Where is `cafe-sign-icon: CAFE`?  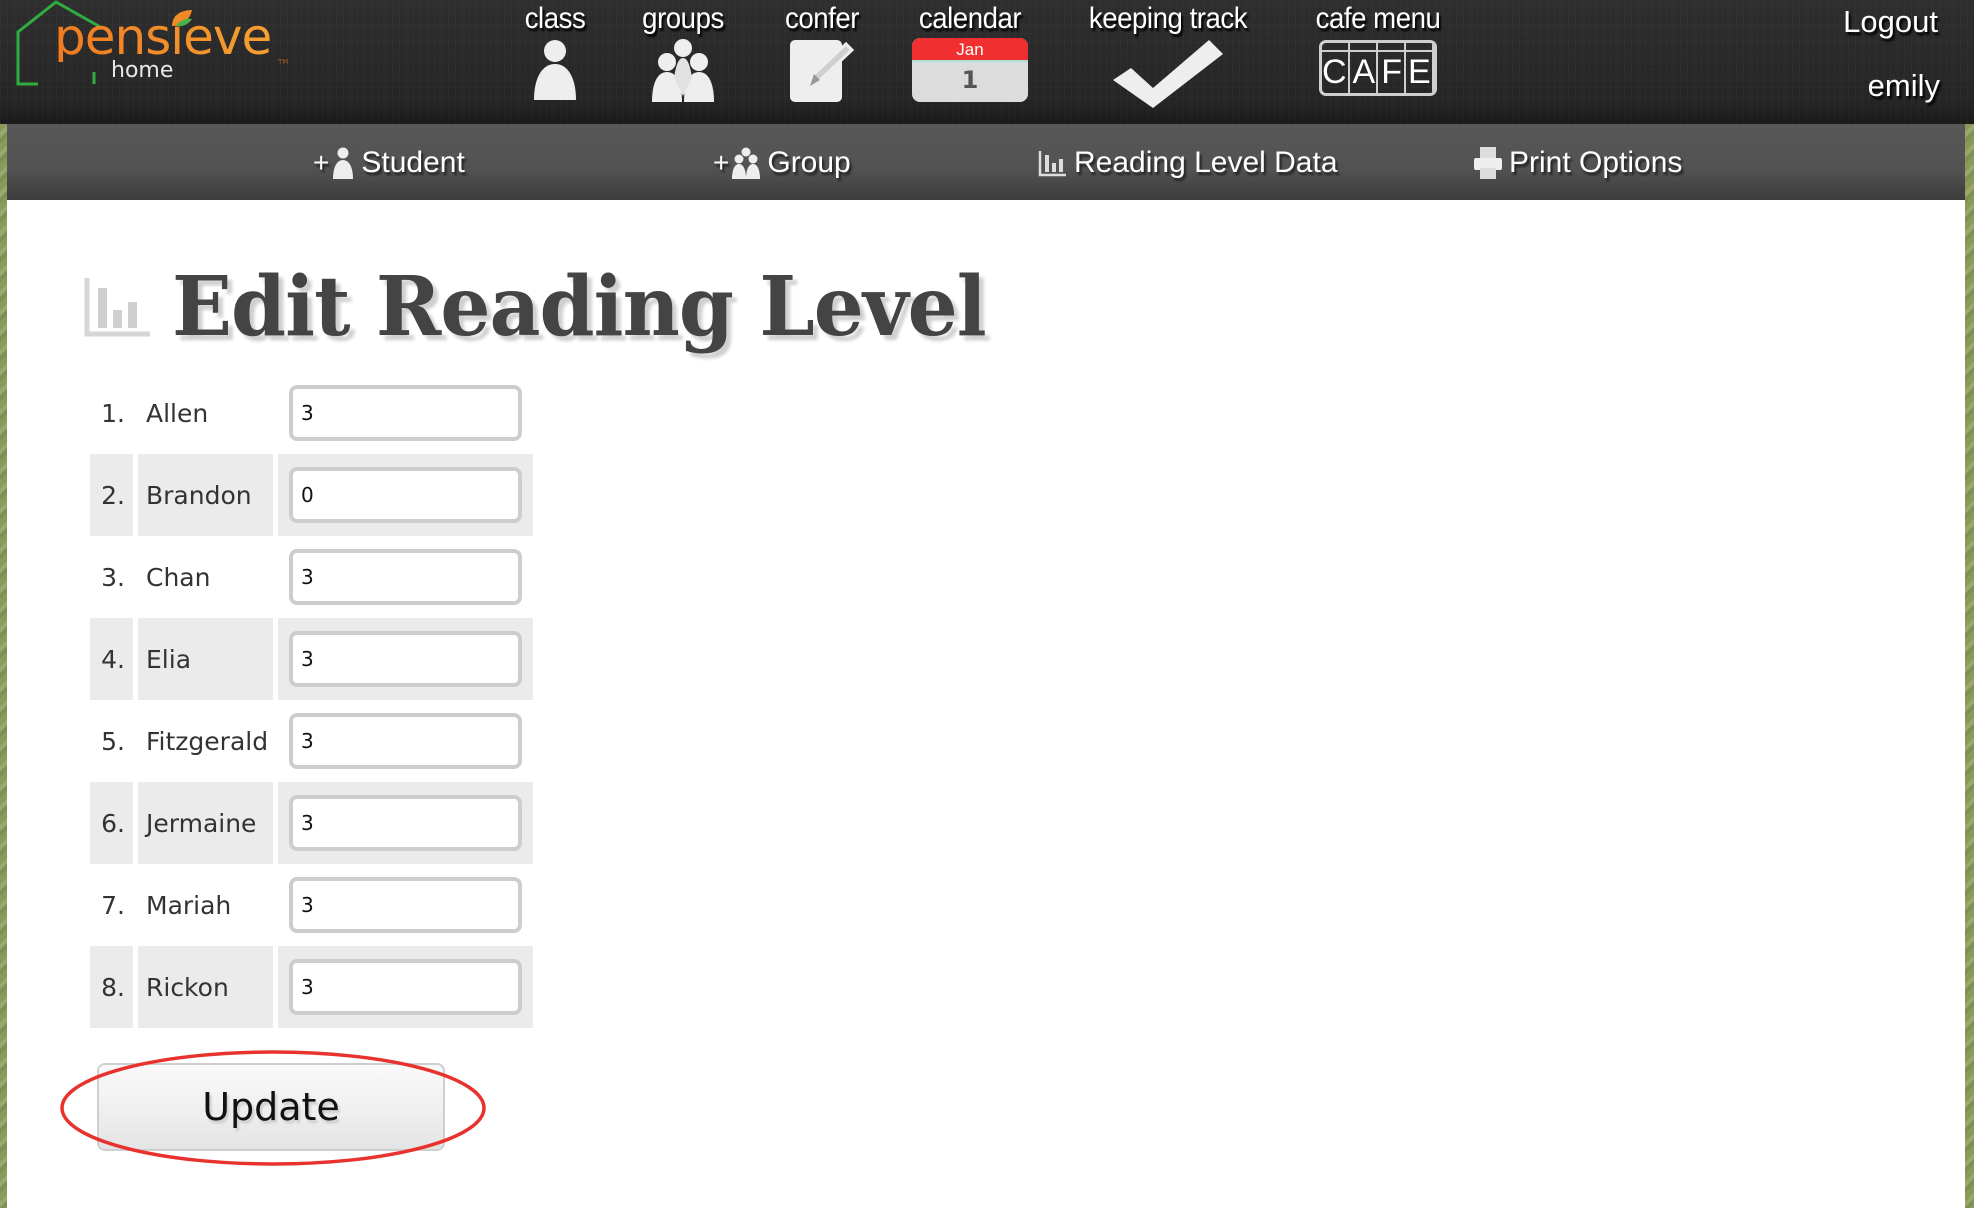 cafe-sign-icon: CAFE is located at coordinates (1378, 68).